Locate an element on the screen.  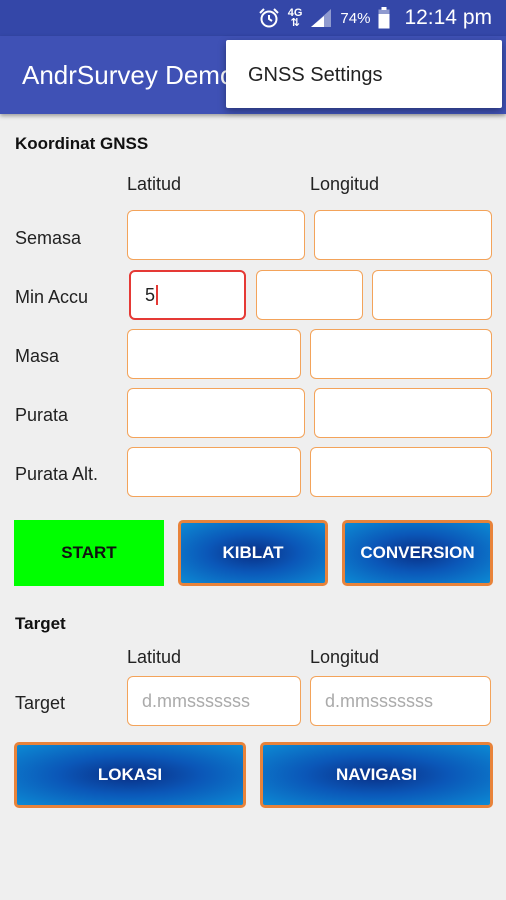
row-label-min-accu: Min Accu is located at coordinates (52, 297).